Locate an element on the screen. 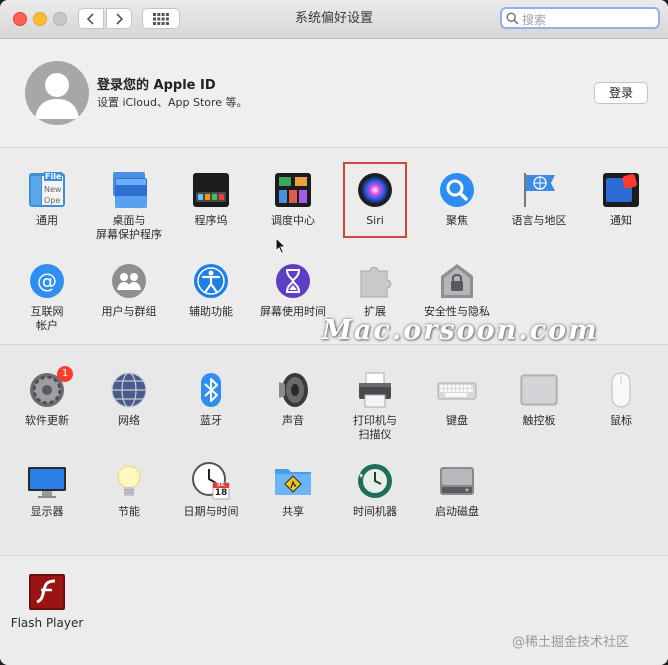  minimize-button is located at coordinates (40, 19).